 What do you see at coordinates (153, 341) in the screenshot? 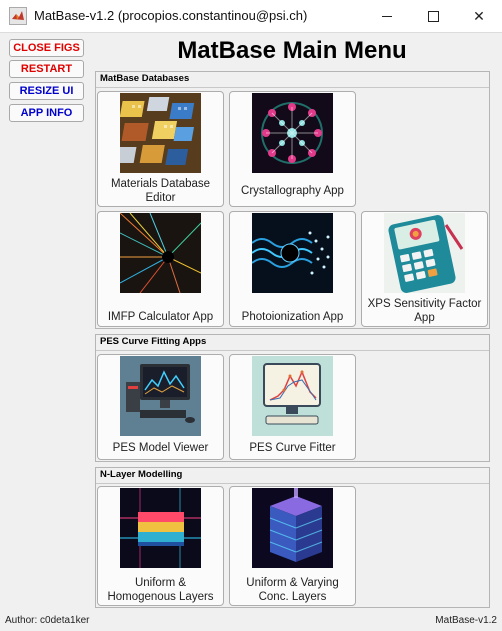
I see `pes-panel-title: PES Curve Fitting Apps` at bounding box center [153, 341].